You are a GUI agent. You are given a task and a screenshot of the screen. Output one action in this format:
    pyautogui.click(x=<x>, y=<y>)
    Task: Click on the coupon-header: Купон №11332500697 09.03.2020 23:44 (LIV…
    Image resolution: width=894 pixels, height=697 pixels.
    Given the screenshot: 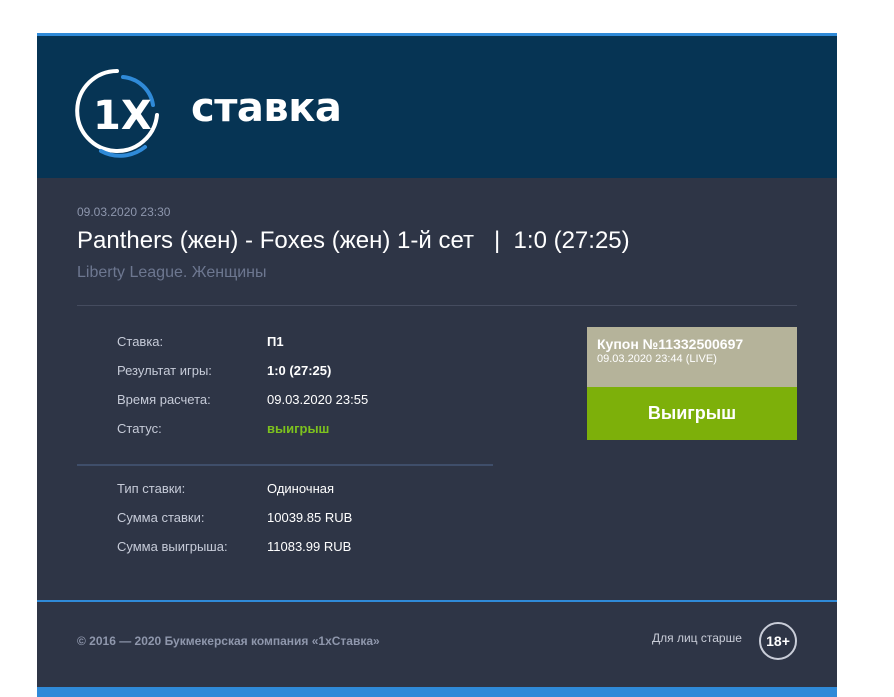 What is the action you would take?
    pyautogui.click(x=692, y=357)
    